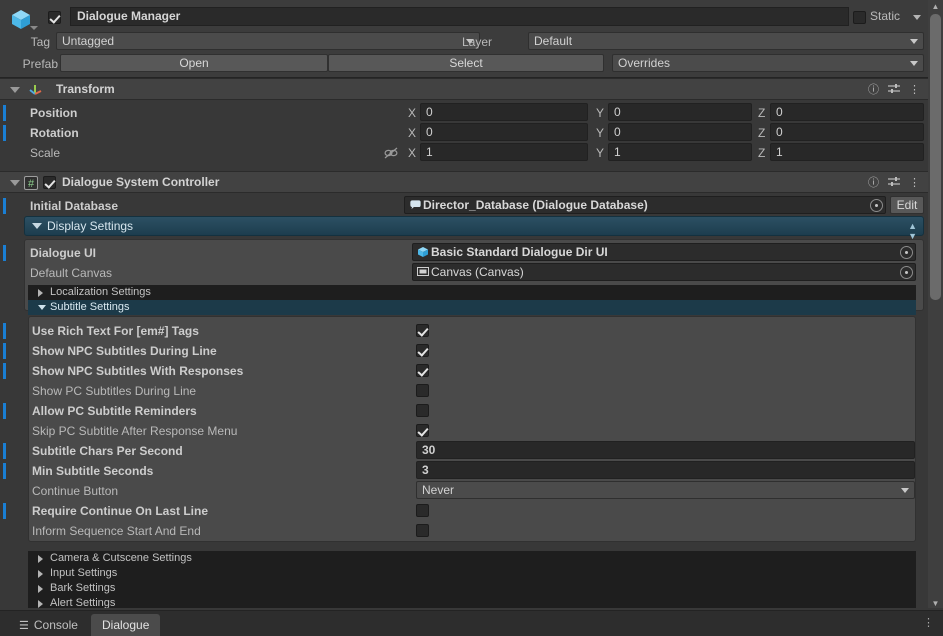  What do you see at coordinates (422, 510) in the screenshot?
I see `require-continue-on-last-line-checkbox` at bounding box center [422, 510].